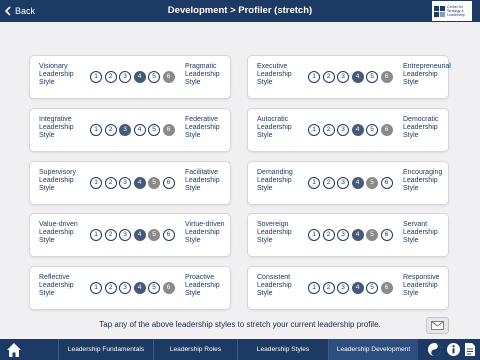 This screenshot has width=480, height=360. Describe the element at coordinates (105, 349) in the screenshot. I see `tab-leadership-fundamentals: Leadership Fundamentals` at that location.